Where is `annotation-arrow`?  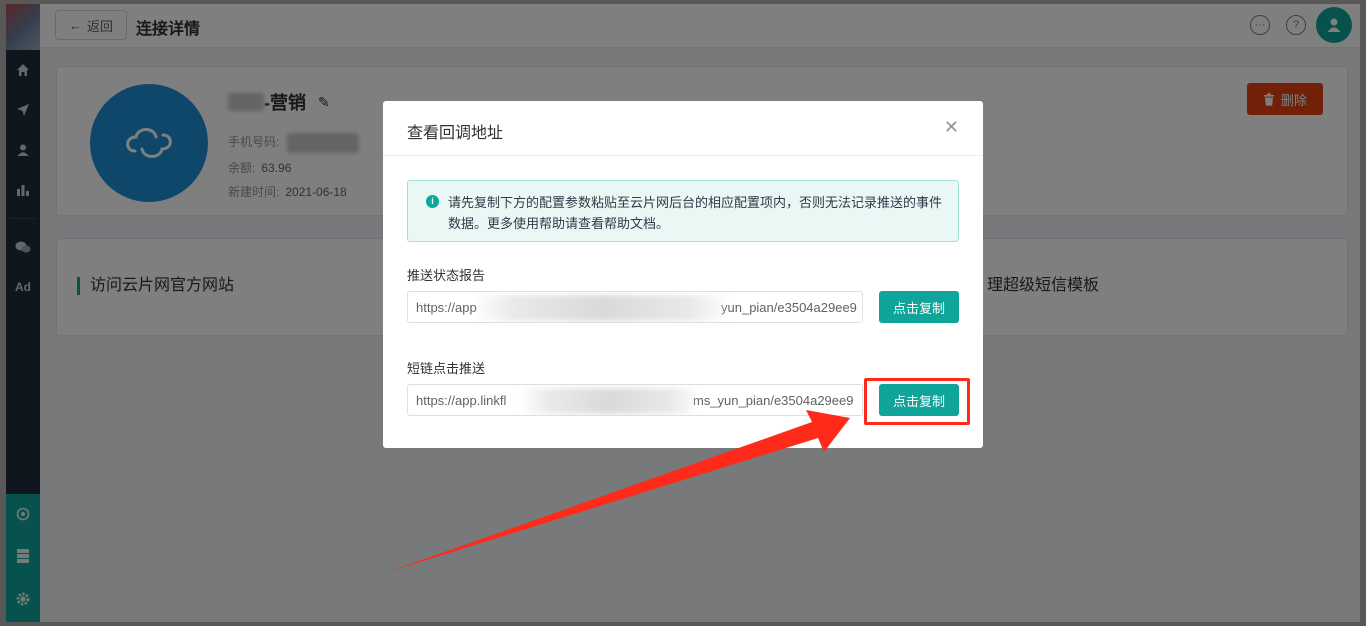 annotation-arrow is located at coordinates (619, 491).